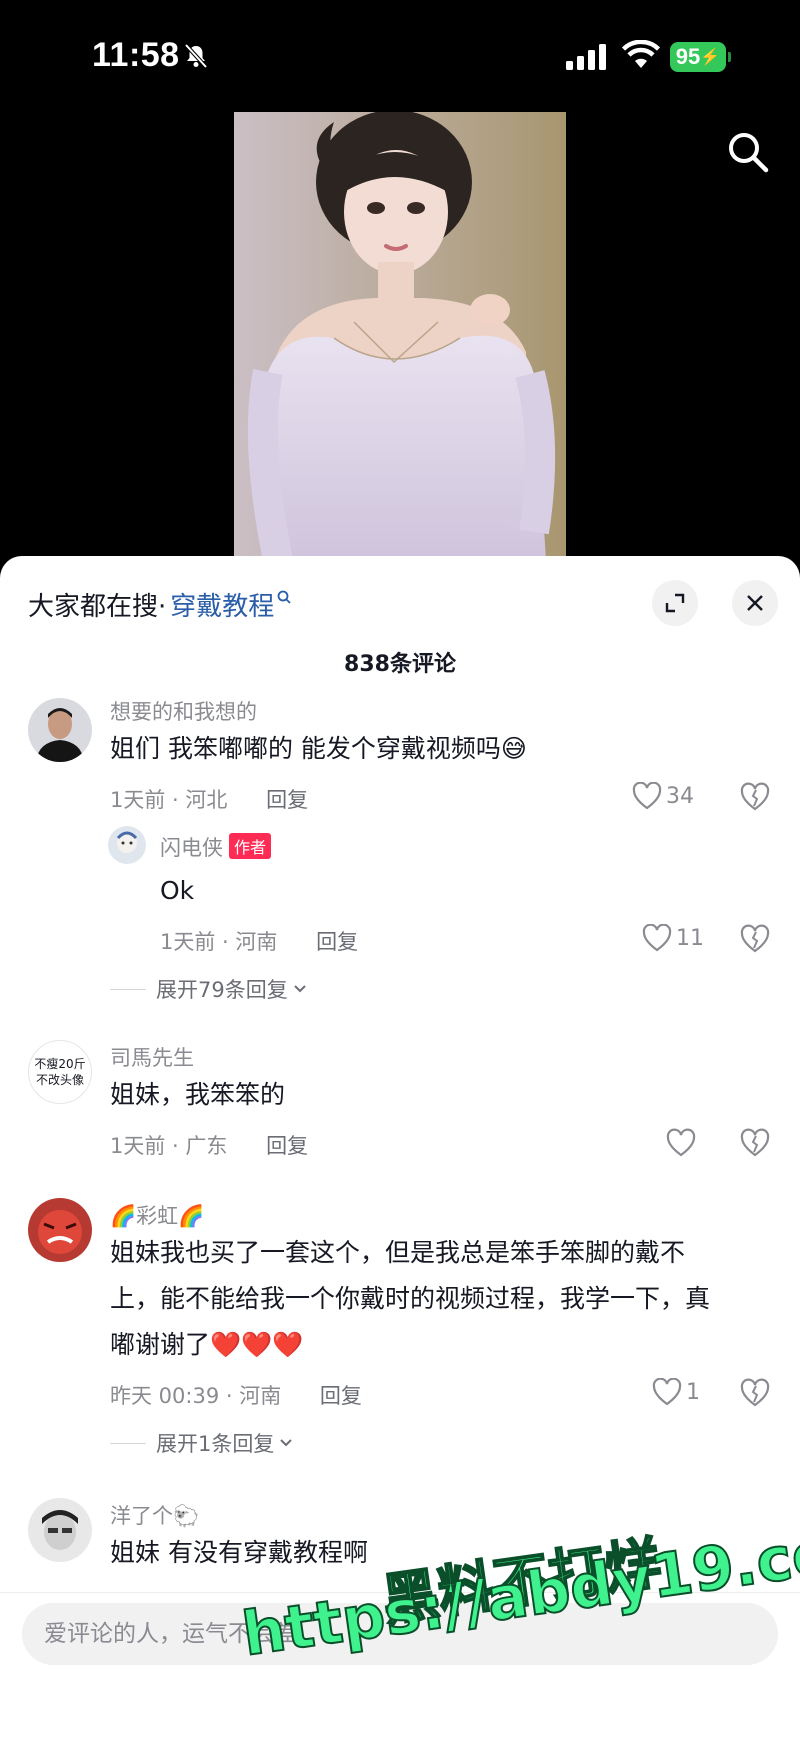 Image resolution: width=800 pixels, height=1739 pixels. Describe the element at coordinates (222, 990) in the screenshot. I see `expand-replies-label: 展开79条回复` at that location.